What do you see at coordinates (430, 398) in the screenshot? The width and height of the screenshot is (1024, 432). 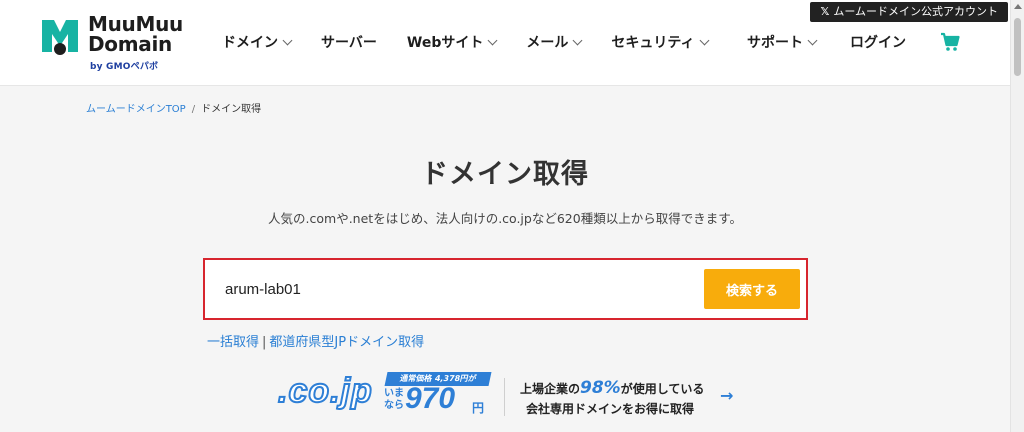 I see `campaign-price: 970` at bounding box center [430, 398].